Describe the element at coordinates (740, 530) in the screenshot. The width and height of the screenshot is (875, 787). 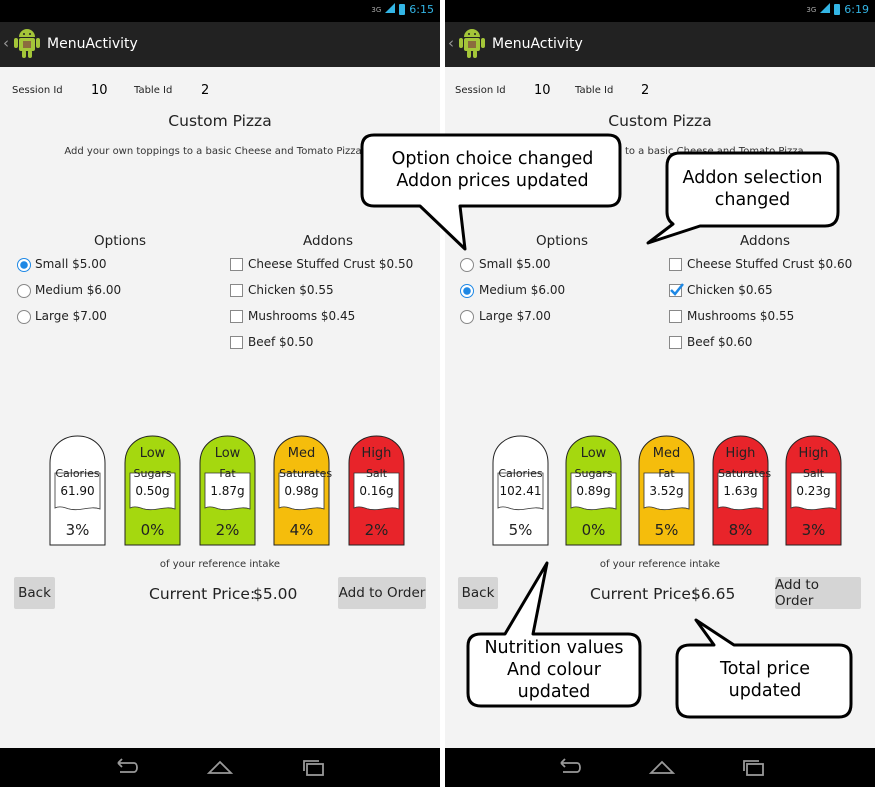
I see `nutrient-percent: 8%` at that location.